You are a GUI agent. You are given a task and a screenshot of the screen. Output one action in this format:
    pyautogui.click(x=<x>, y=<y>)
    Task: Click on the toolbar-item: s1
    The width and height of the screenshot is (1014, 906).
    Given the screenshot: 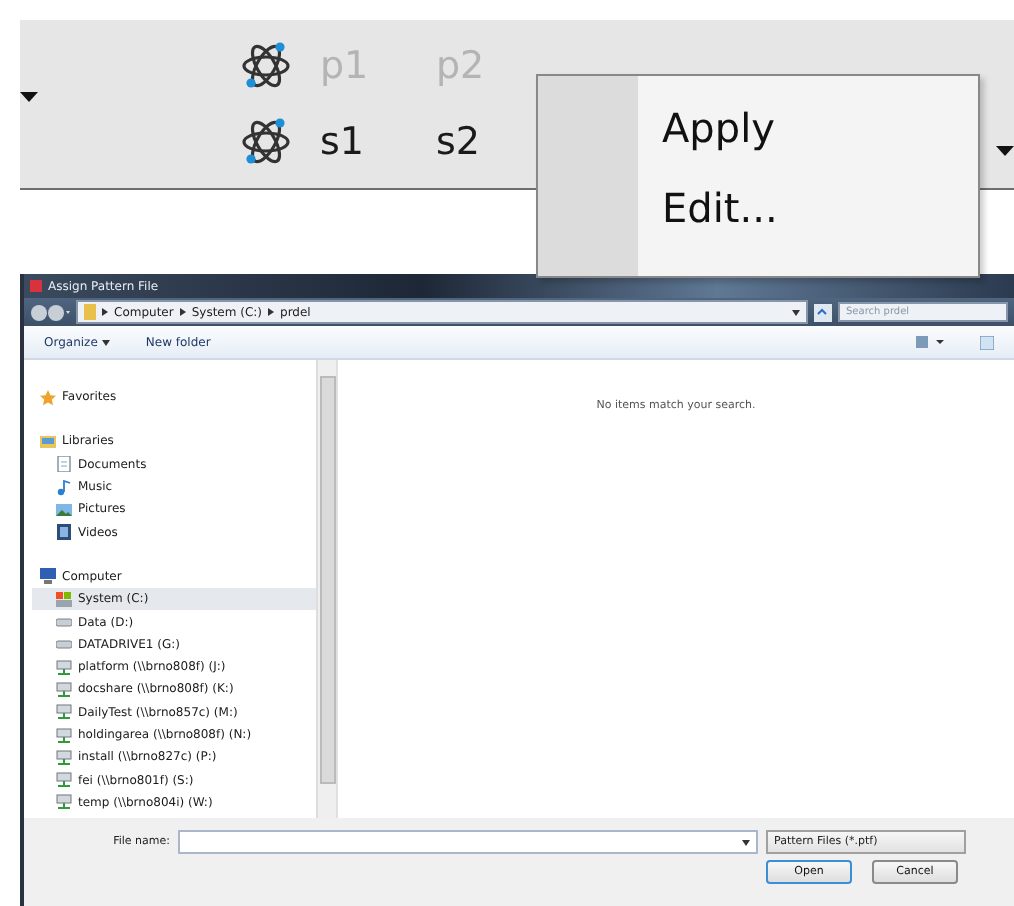 What is the action you would take?
    pyautogui.click(x=350, y=142)
    